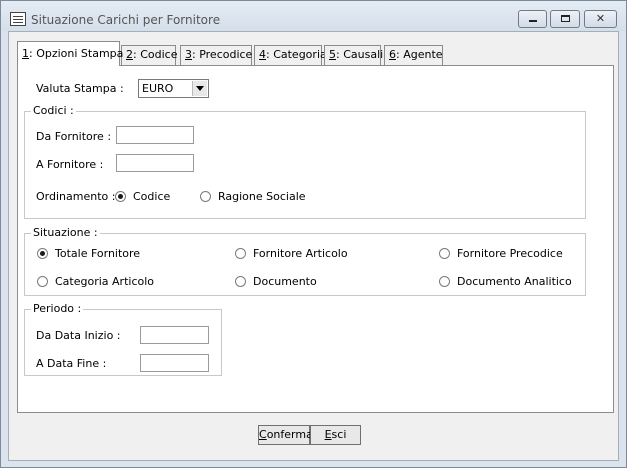 This screenshot has width=627, height=468. Describe the element at coordinates (174, 363) in the screenshot. I see `data-fine-input` at that location.